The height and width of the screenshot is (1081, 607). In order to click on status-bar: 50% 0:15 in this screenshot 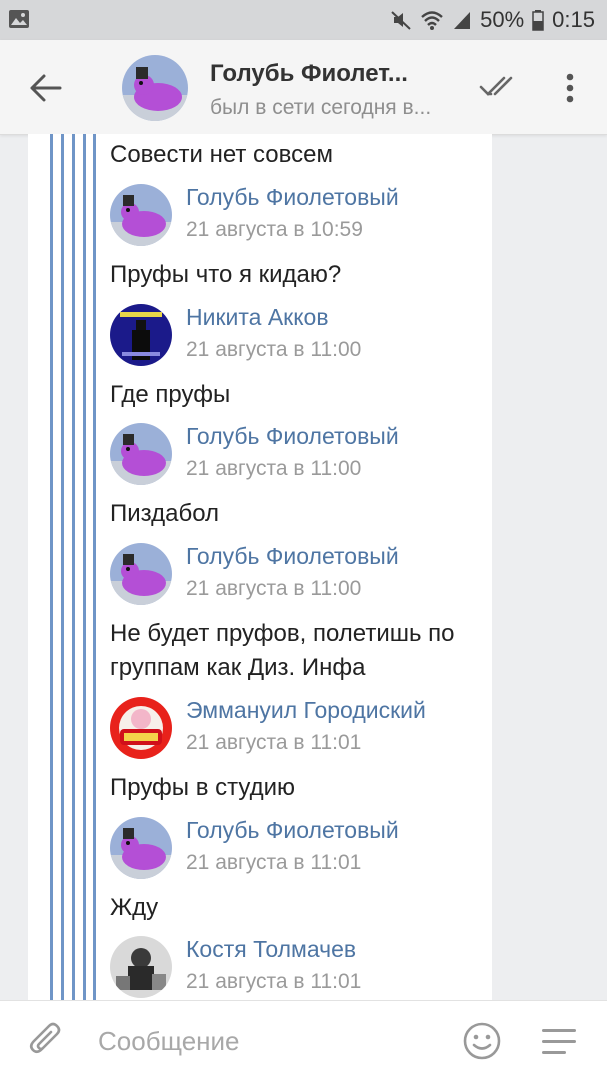, I will do `click(303, 20)`.